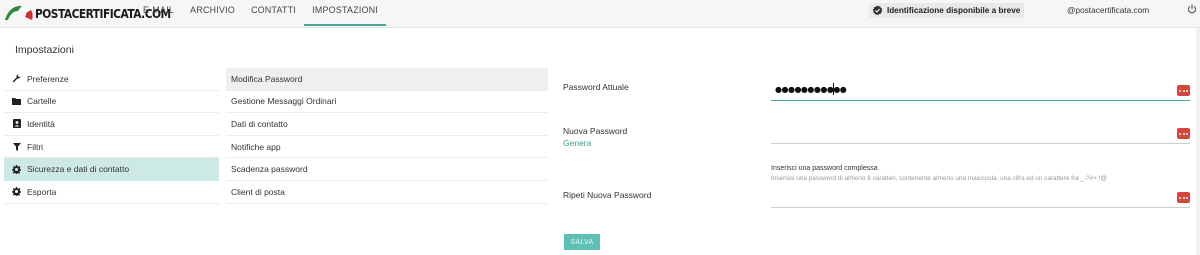 The width and height of the screenshot is (1200, 255). Describe the element at coordinates (16, 146) in the screenshot. I see `filter-icon` at that location.